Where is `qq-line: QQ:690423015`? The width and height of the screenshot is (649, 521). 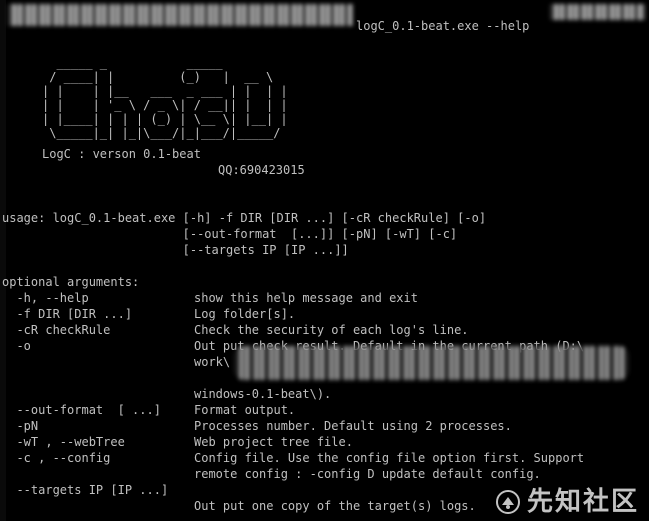
qq-line: QQ:690423015 is located at coordinates (261, 170).